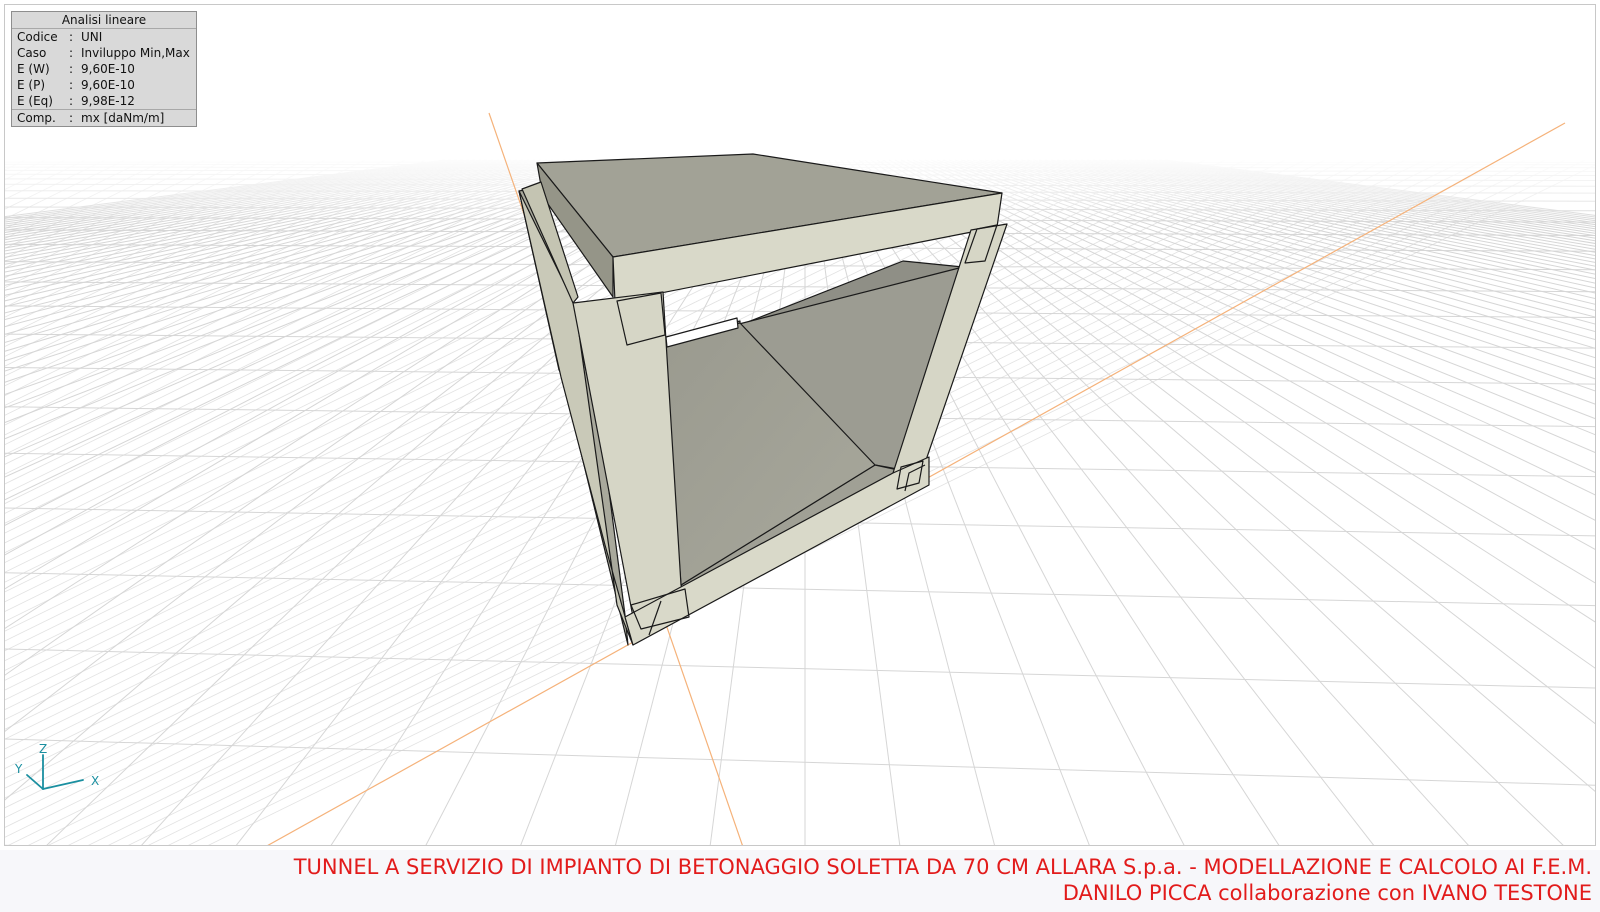 This screenshot has width=1600, height=912. Describe the element at coordinates (31, 85) in the screenshot. I see `info-key: E (P)` at that location.